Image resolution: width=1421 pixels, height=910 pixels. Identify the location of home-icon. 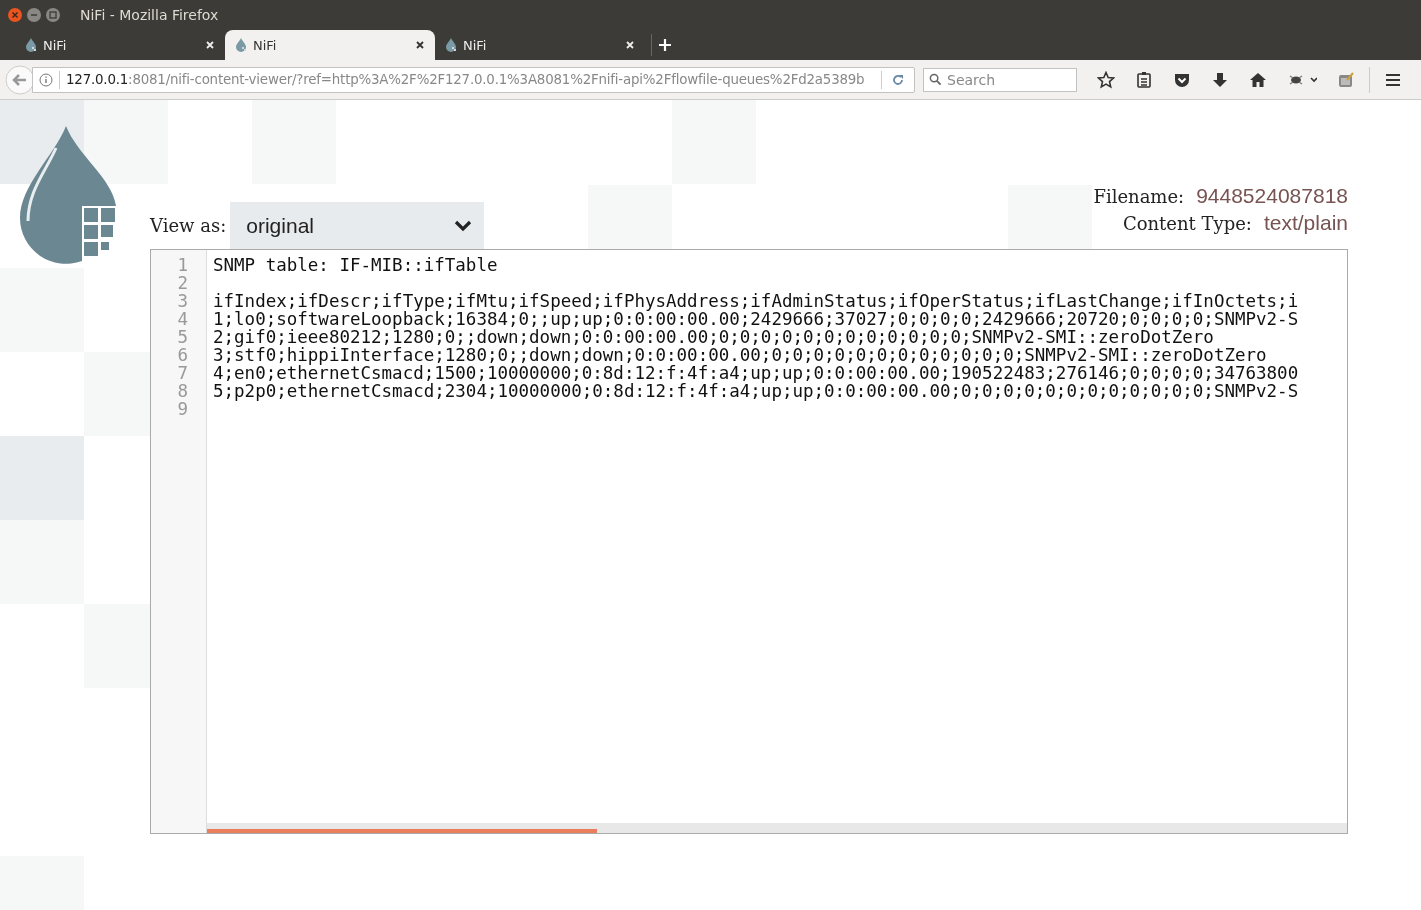
(1258, 79).